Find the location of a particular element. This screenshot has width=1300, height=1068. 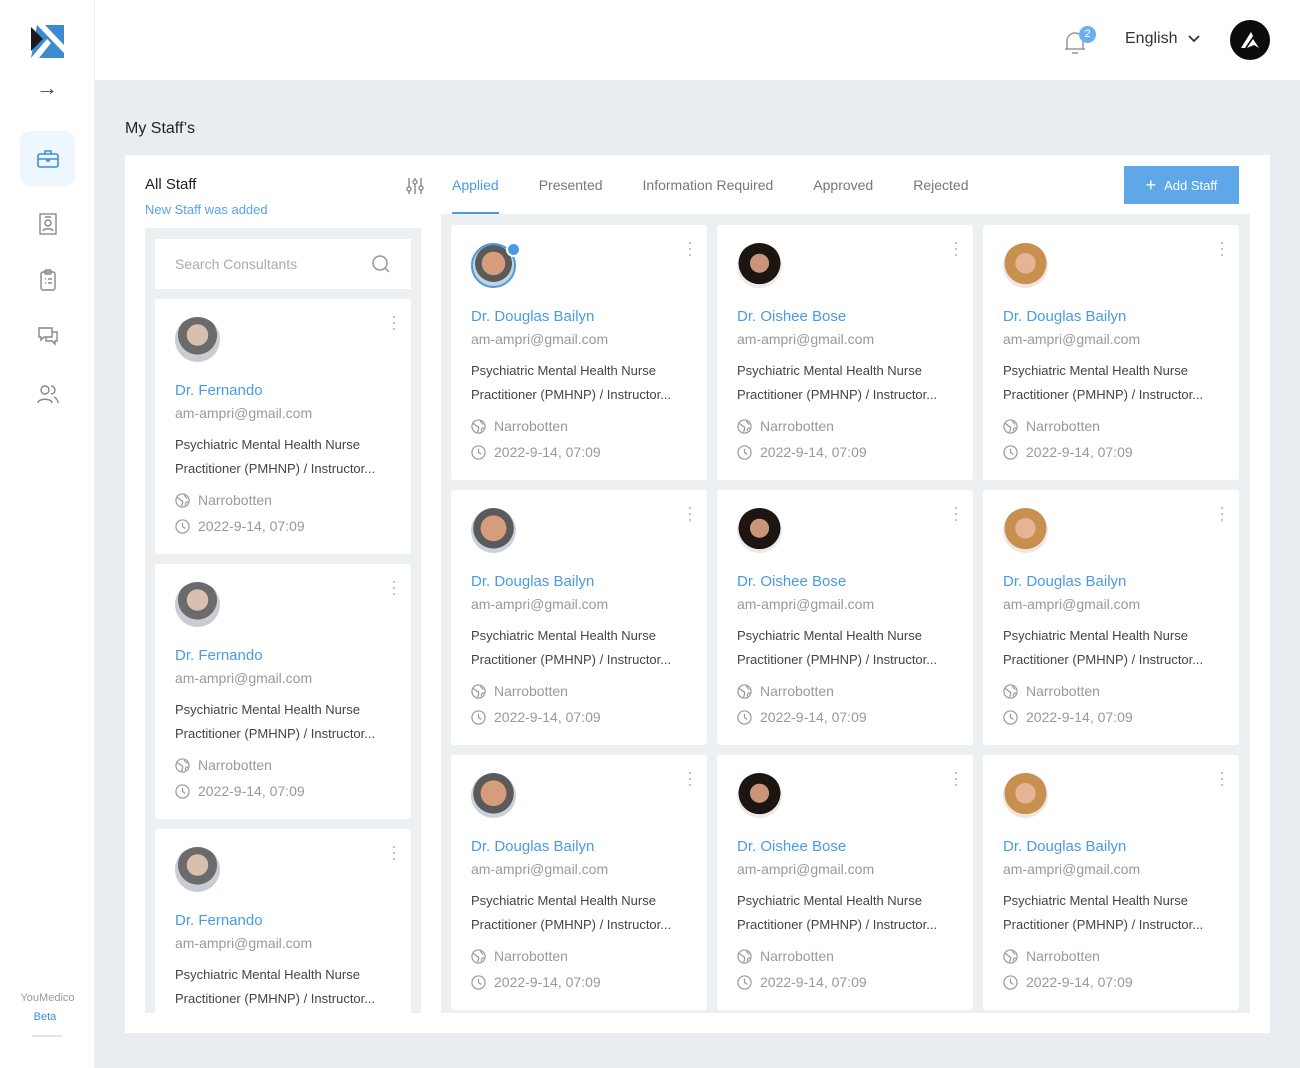

nav-users is located at coordinates (47, 393).